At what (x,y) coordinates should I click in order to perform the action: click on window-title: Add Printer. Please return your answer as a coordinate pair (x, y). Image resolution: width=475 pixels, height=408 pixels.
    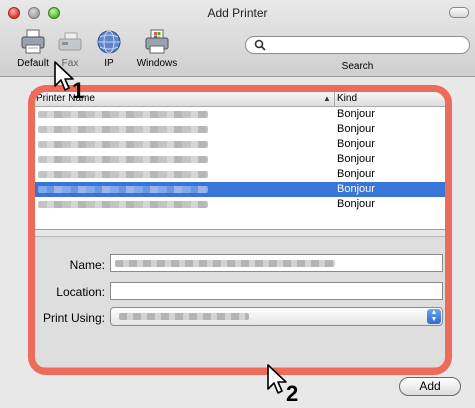
    Looking at the image, I should click on (237, 13).